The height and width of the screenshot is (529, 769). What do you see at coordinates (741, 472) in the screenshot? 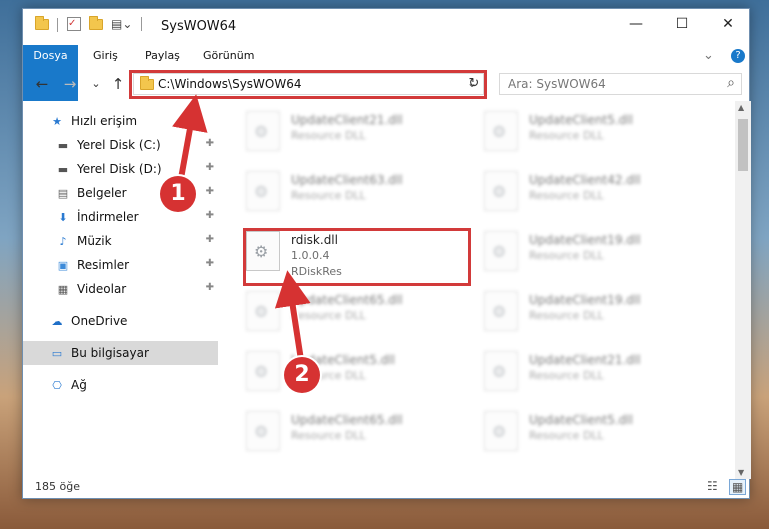
I see `scroll-down-icon: ▼` at bounding box center [741, 472].